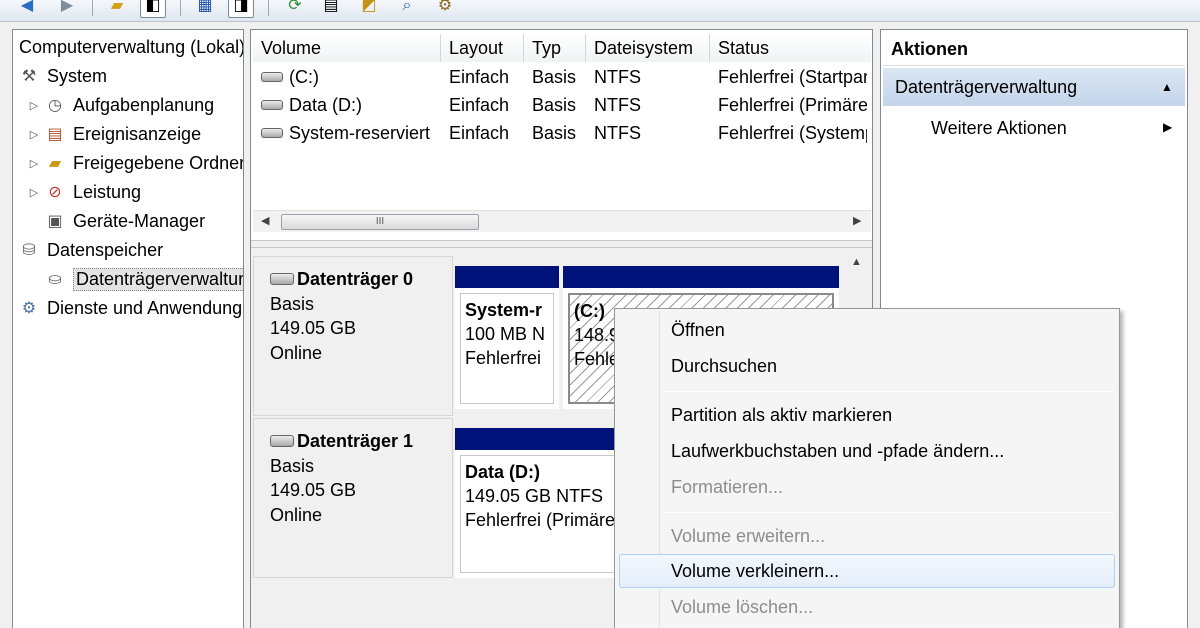 The image size is (1200, 628). What do you see at coordinates (867, 415) in the screenshot?
I see `menu-item-partition-aktiv: Partition als aktiv markieren` at bounding box center [867, 415].